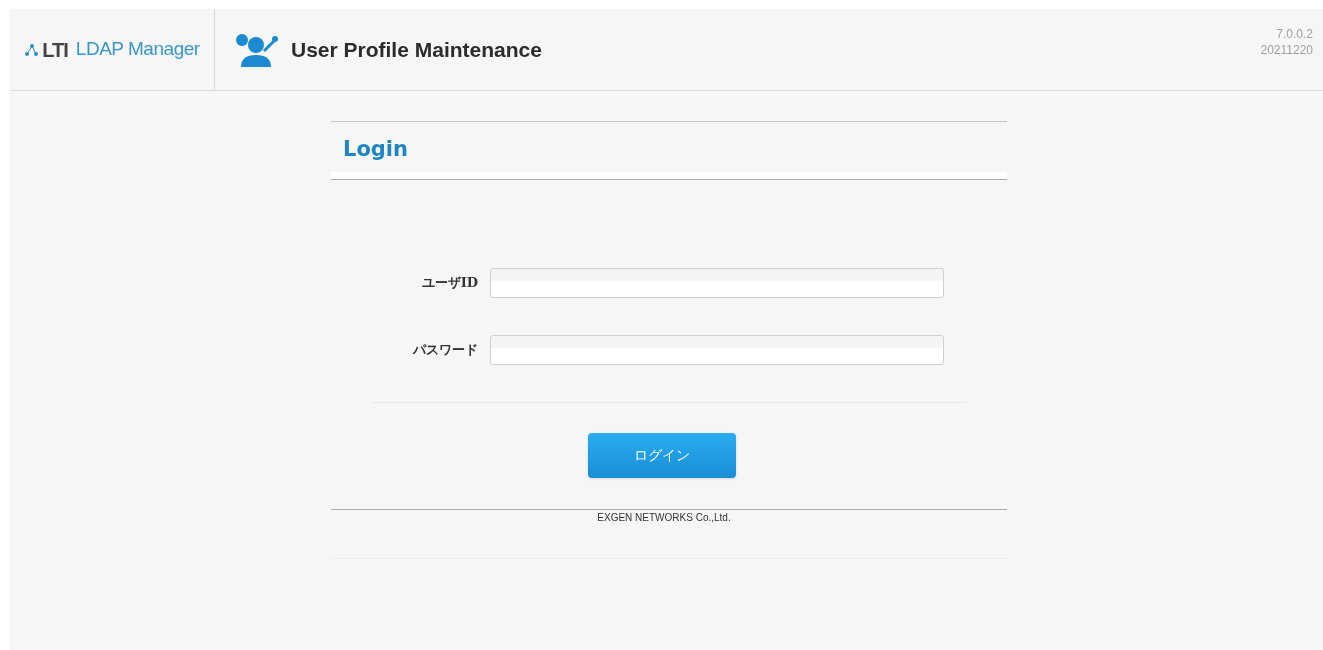 The image size is (1323, 650). I want to click on version-number: 7.0.0.2, so click(1294, 33).